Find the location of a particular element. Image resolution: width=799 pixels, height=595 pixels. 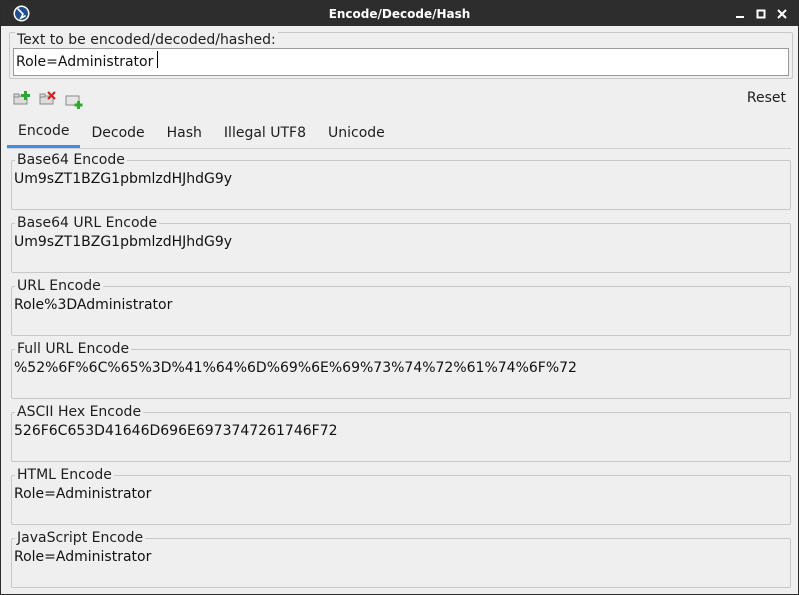

title-bar: Encode/Decode/Hash is located at coordinates (399, 13).